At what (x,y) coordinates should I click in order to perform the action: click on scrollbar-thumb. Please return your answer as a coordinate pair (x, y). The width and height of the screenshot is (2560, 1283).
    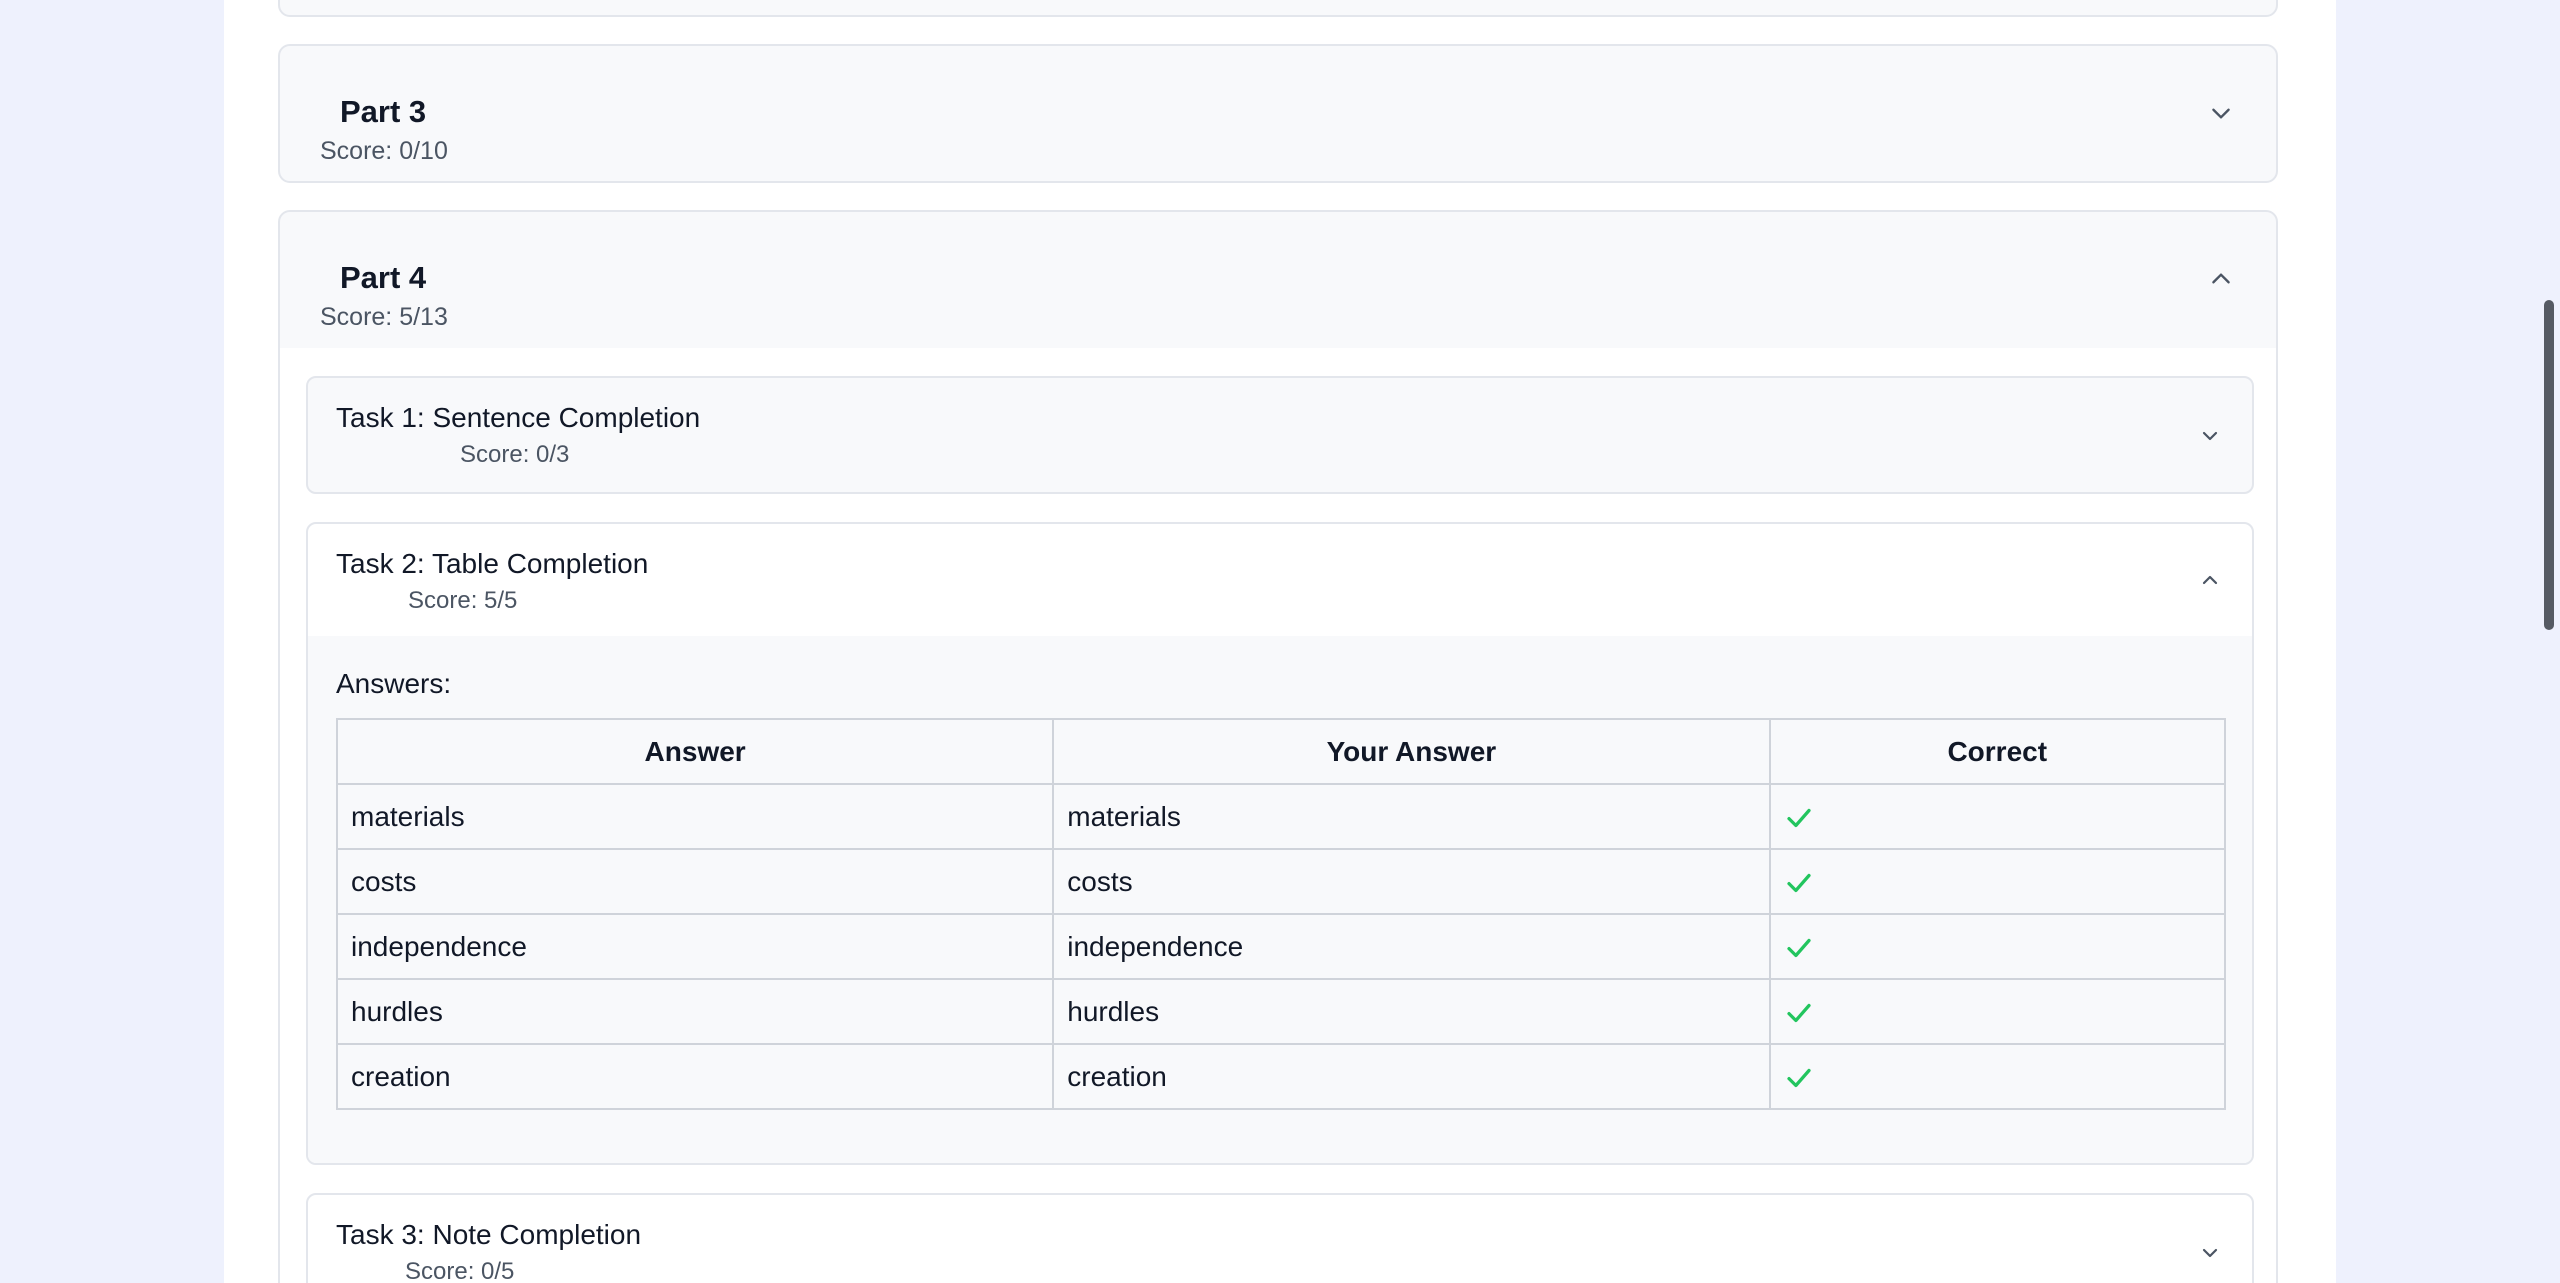
    Looking at the image, I should click on (2549, 465).